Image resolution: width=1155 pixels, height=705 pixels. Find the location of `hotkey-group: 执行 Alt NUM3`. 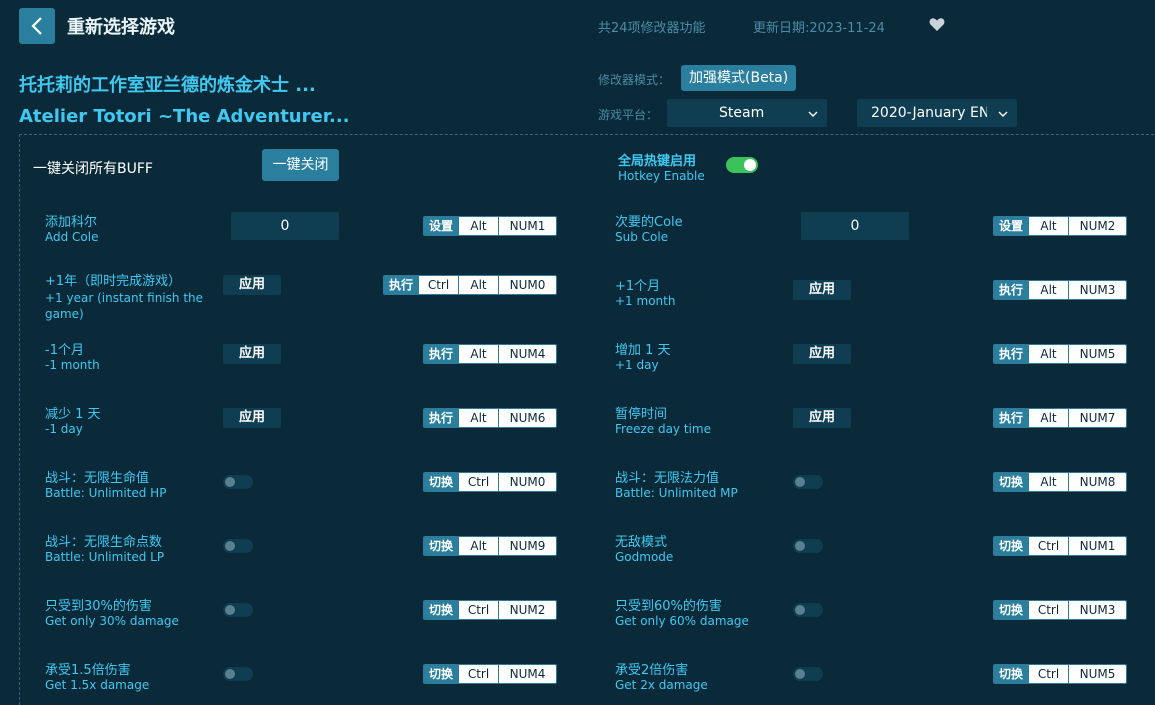

hotkey-group: 执行 Alt NUM3 is located at coordinates (1060, 290).